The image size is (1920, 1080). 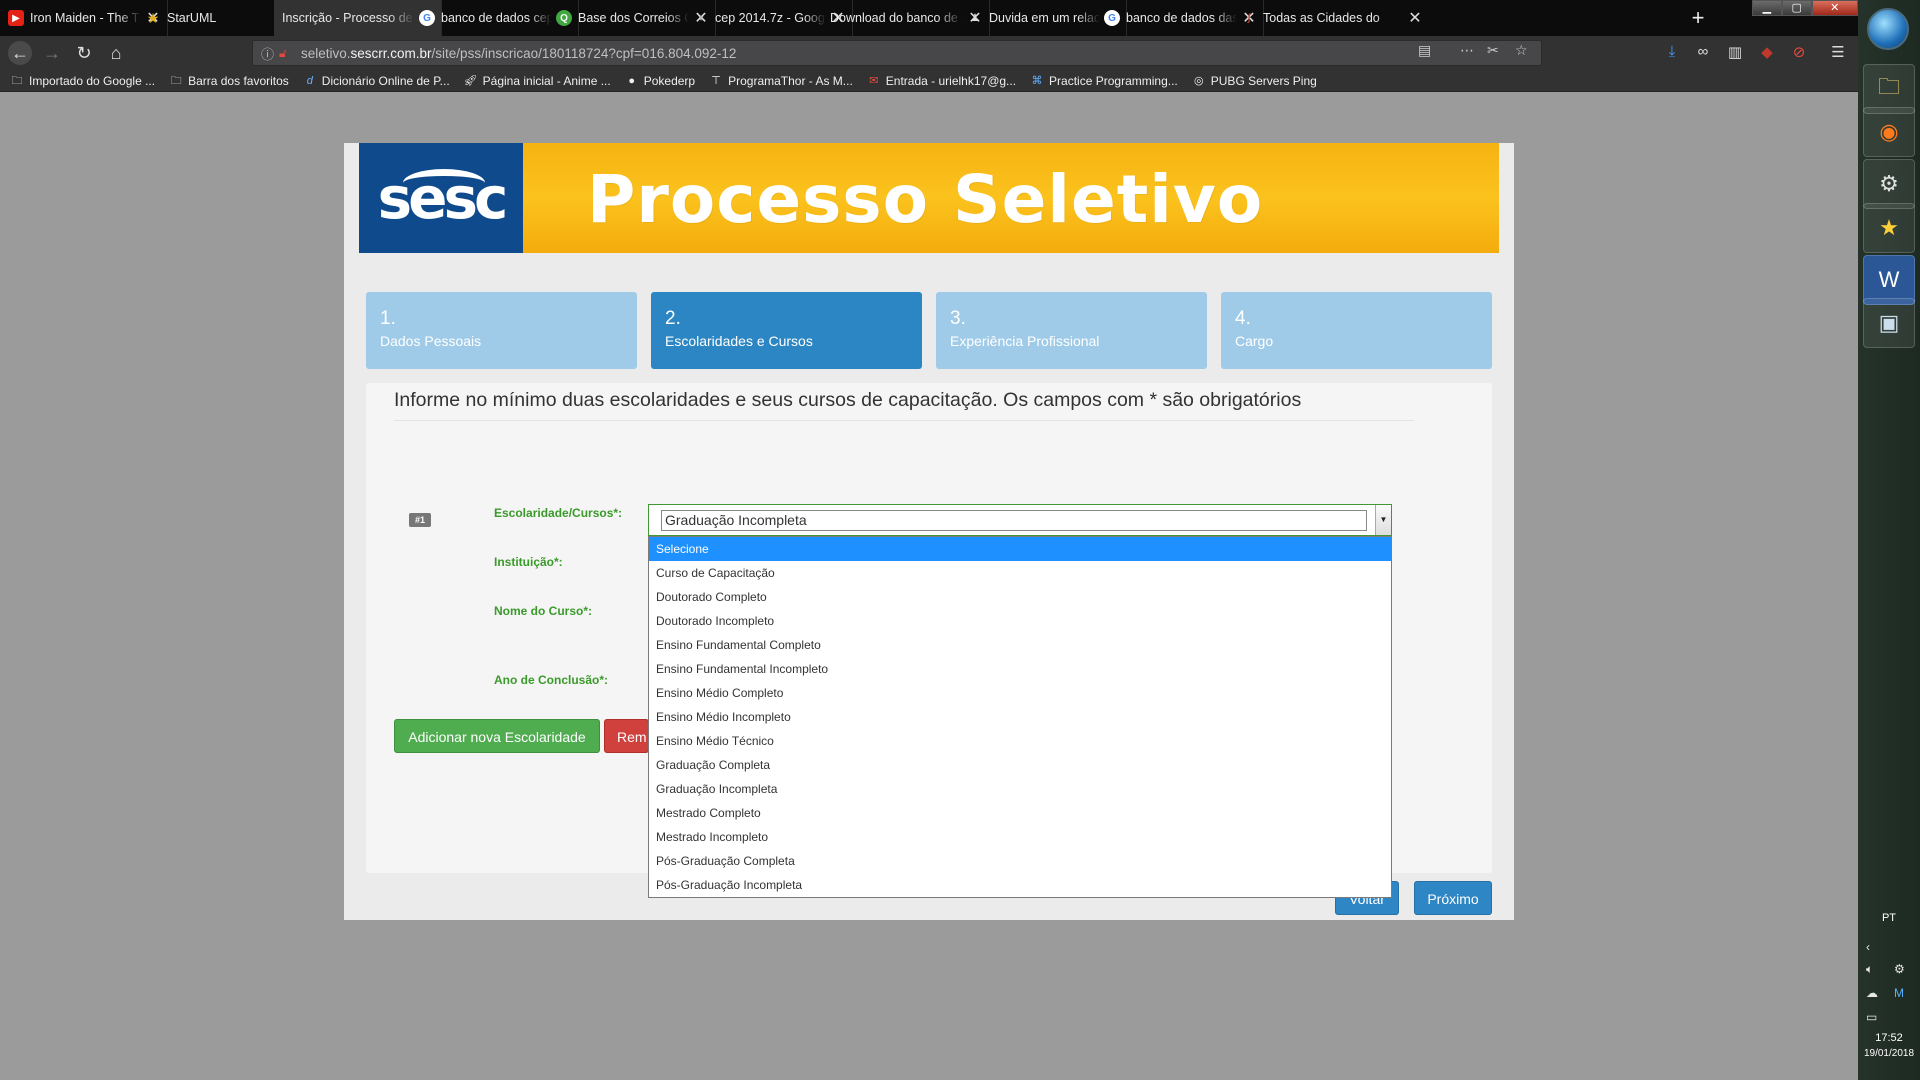 What do you see at coordinates (1020, 861) in the screenshot?
I see `dropdown-option: Pós-Graduação Completa` at bounding box center [1020, 861].